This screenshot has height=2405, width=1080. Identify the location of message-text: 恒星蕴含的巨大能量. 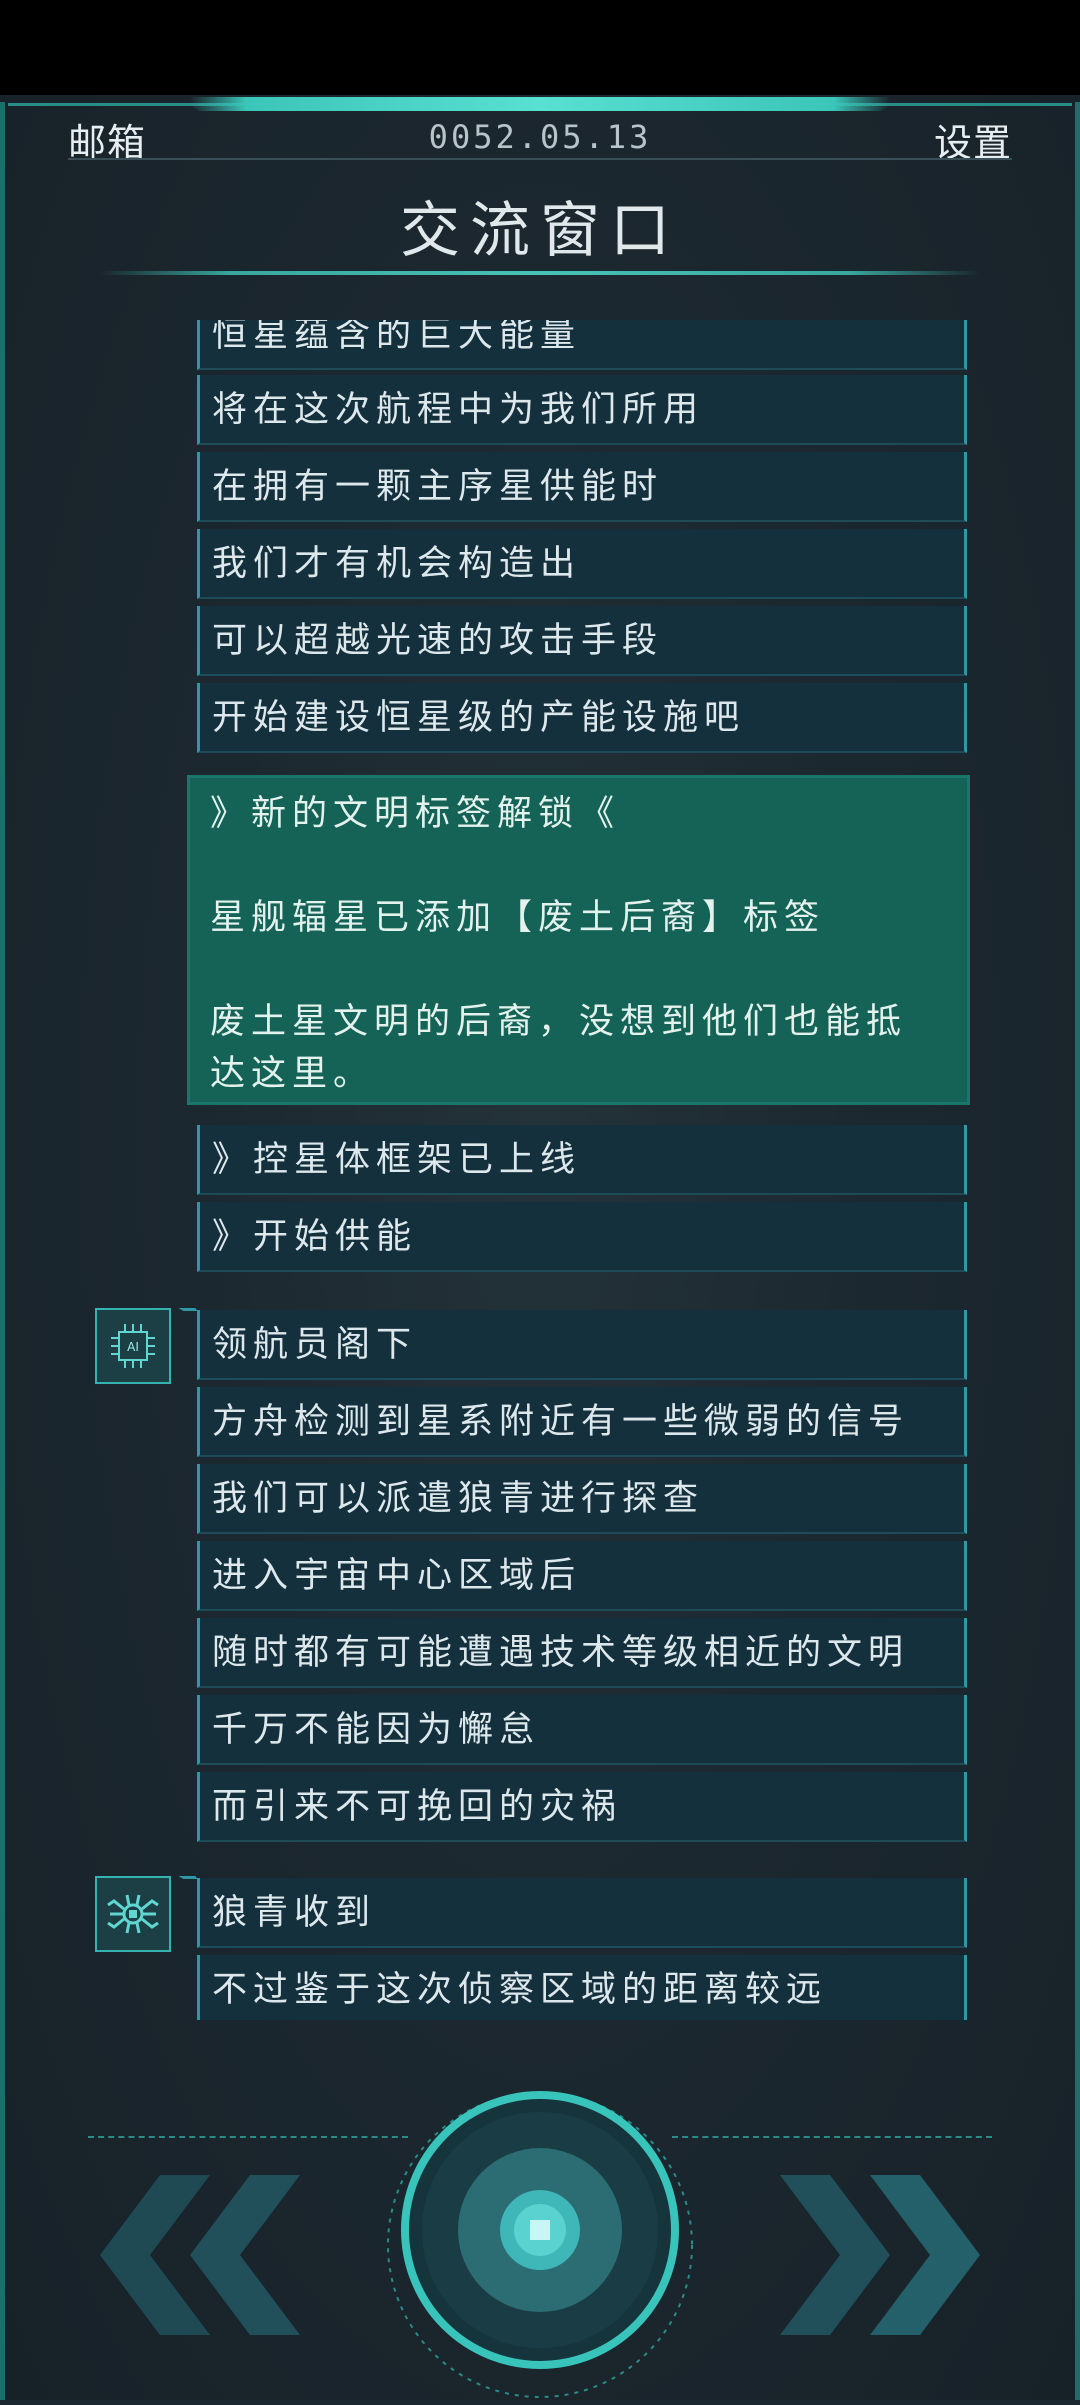
(397, 337).